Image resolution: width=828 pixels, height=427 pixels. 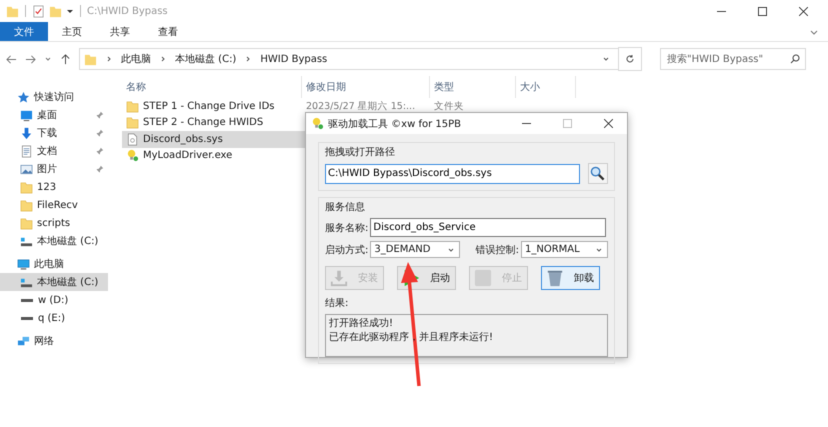 I want to click on field-label: 启动方式:, so click(x=346, y=250).